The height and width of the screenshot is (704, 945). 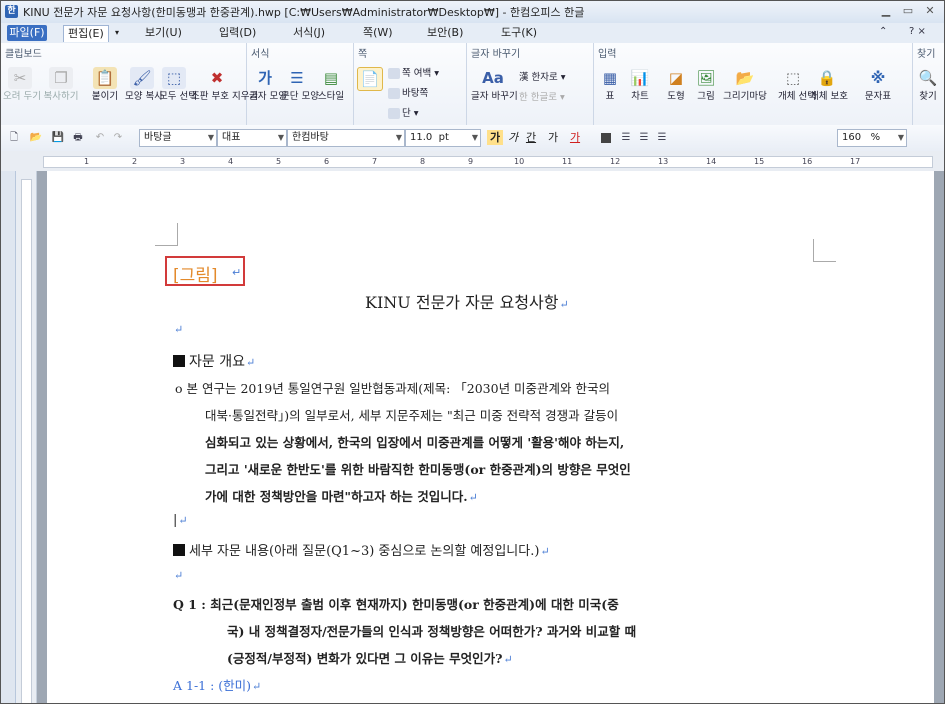 I want to click on copy-button: ❐ 복사하기, so click(x=61, y=85).